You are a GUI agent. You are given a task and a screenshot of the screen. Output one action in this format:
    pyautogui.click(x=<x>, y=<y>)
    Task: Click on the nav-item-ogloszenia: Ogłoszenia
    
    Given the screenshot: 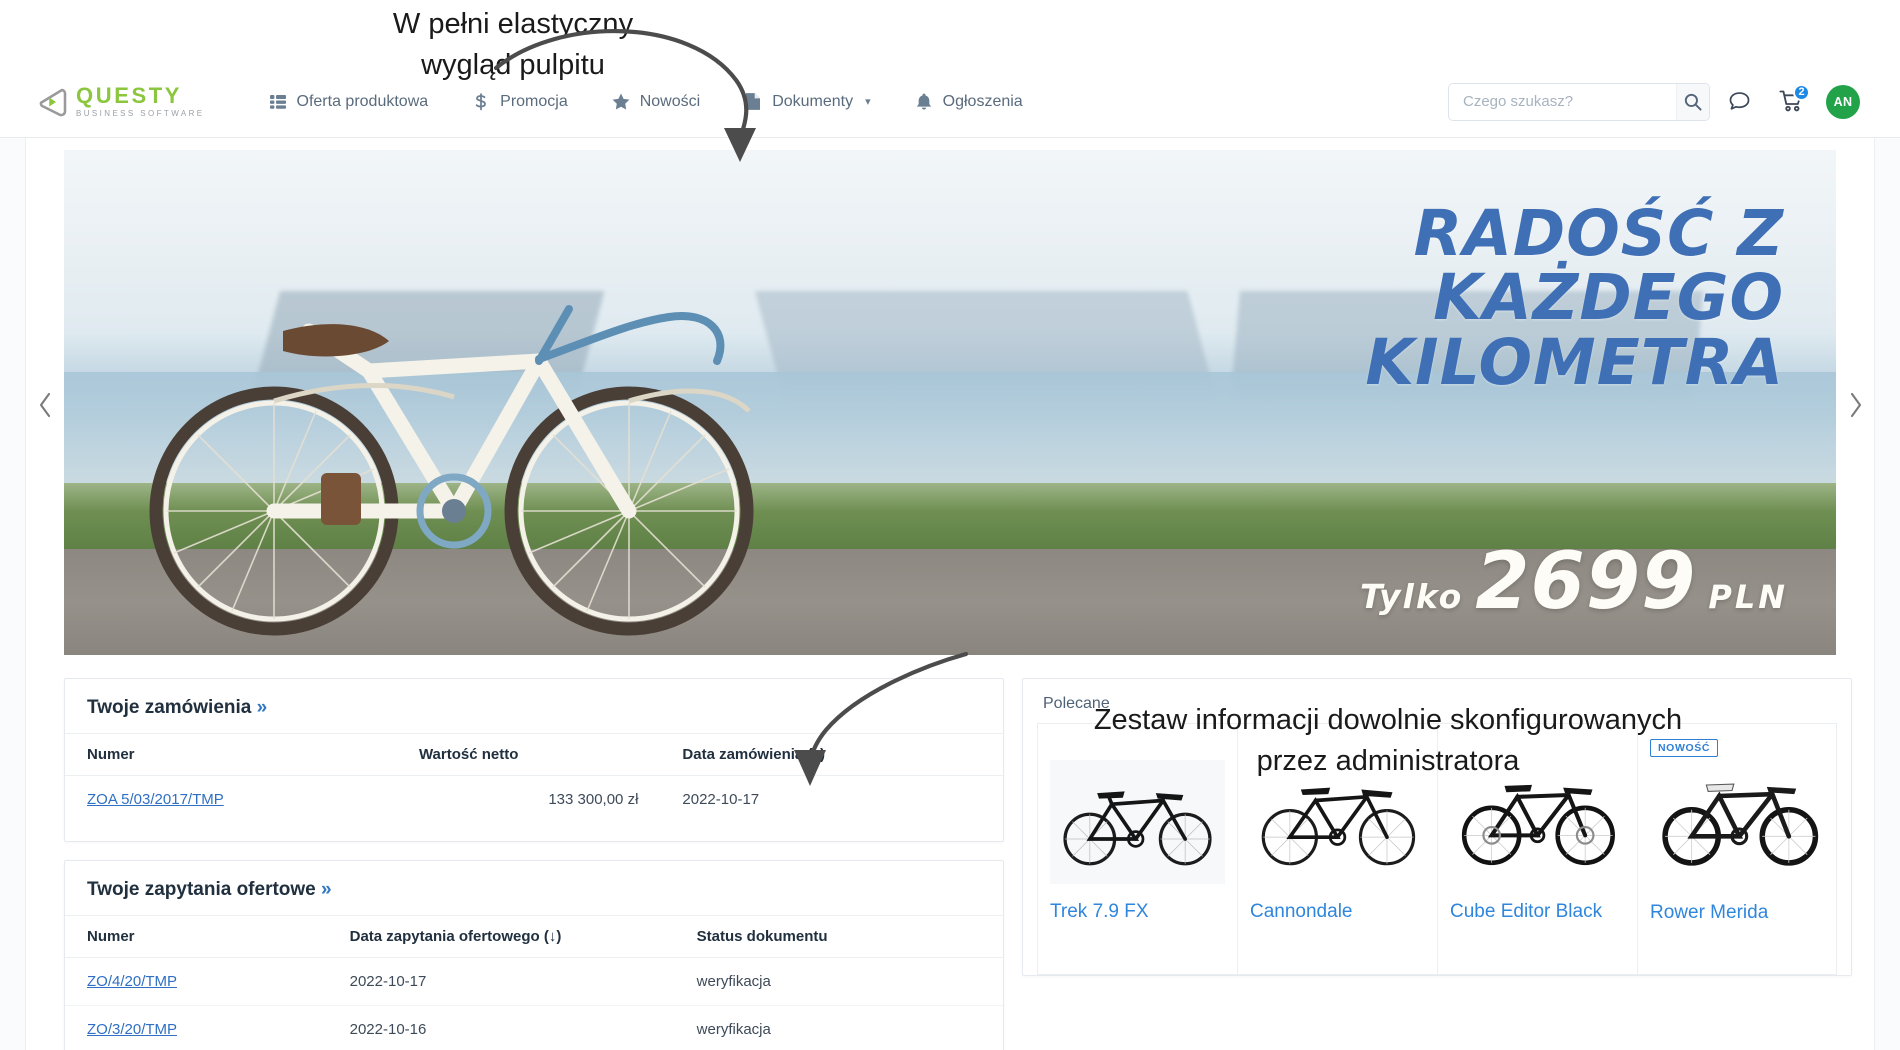 What is the action you would take?
    pyautogui.click(x=969, y=102)
    